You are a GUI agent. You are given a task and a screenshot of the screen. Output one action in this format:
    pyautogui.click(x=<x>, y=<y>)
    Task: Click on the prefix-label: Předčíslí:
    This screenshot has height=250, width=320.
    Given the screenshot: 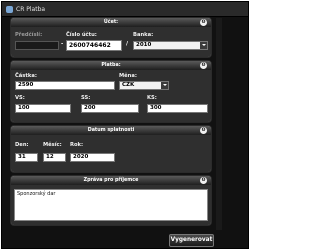 What is the action you would take?
    pyautogui.click(x=29, y=35)
    